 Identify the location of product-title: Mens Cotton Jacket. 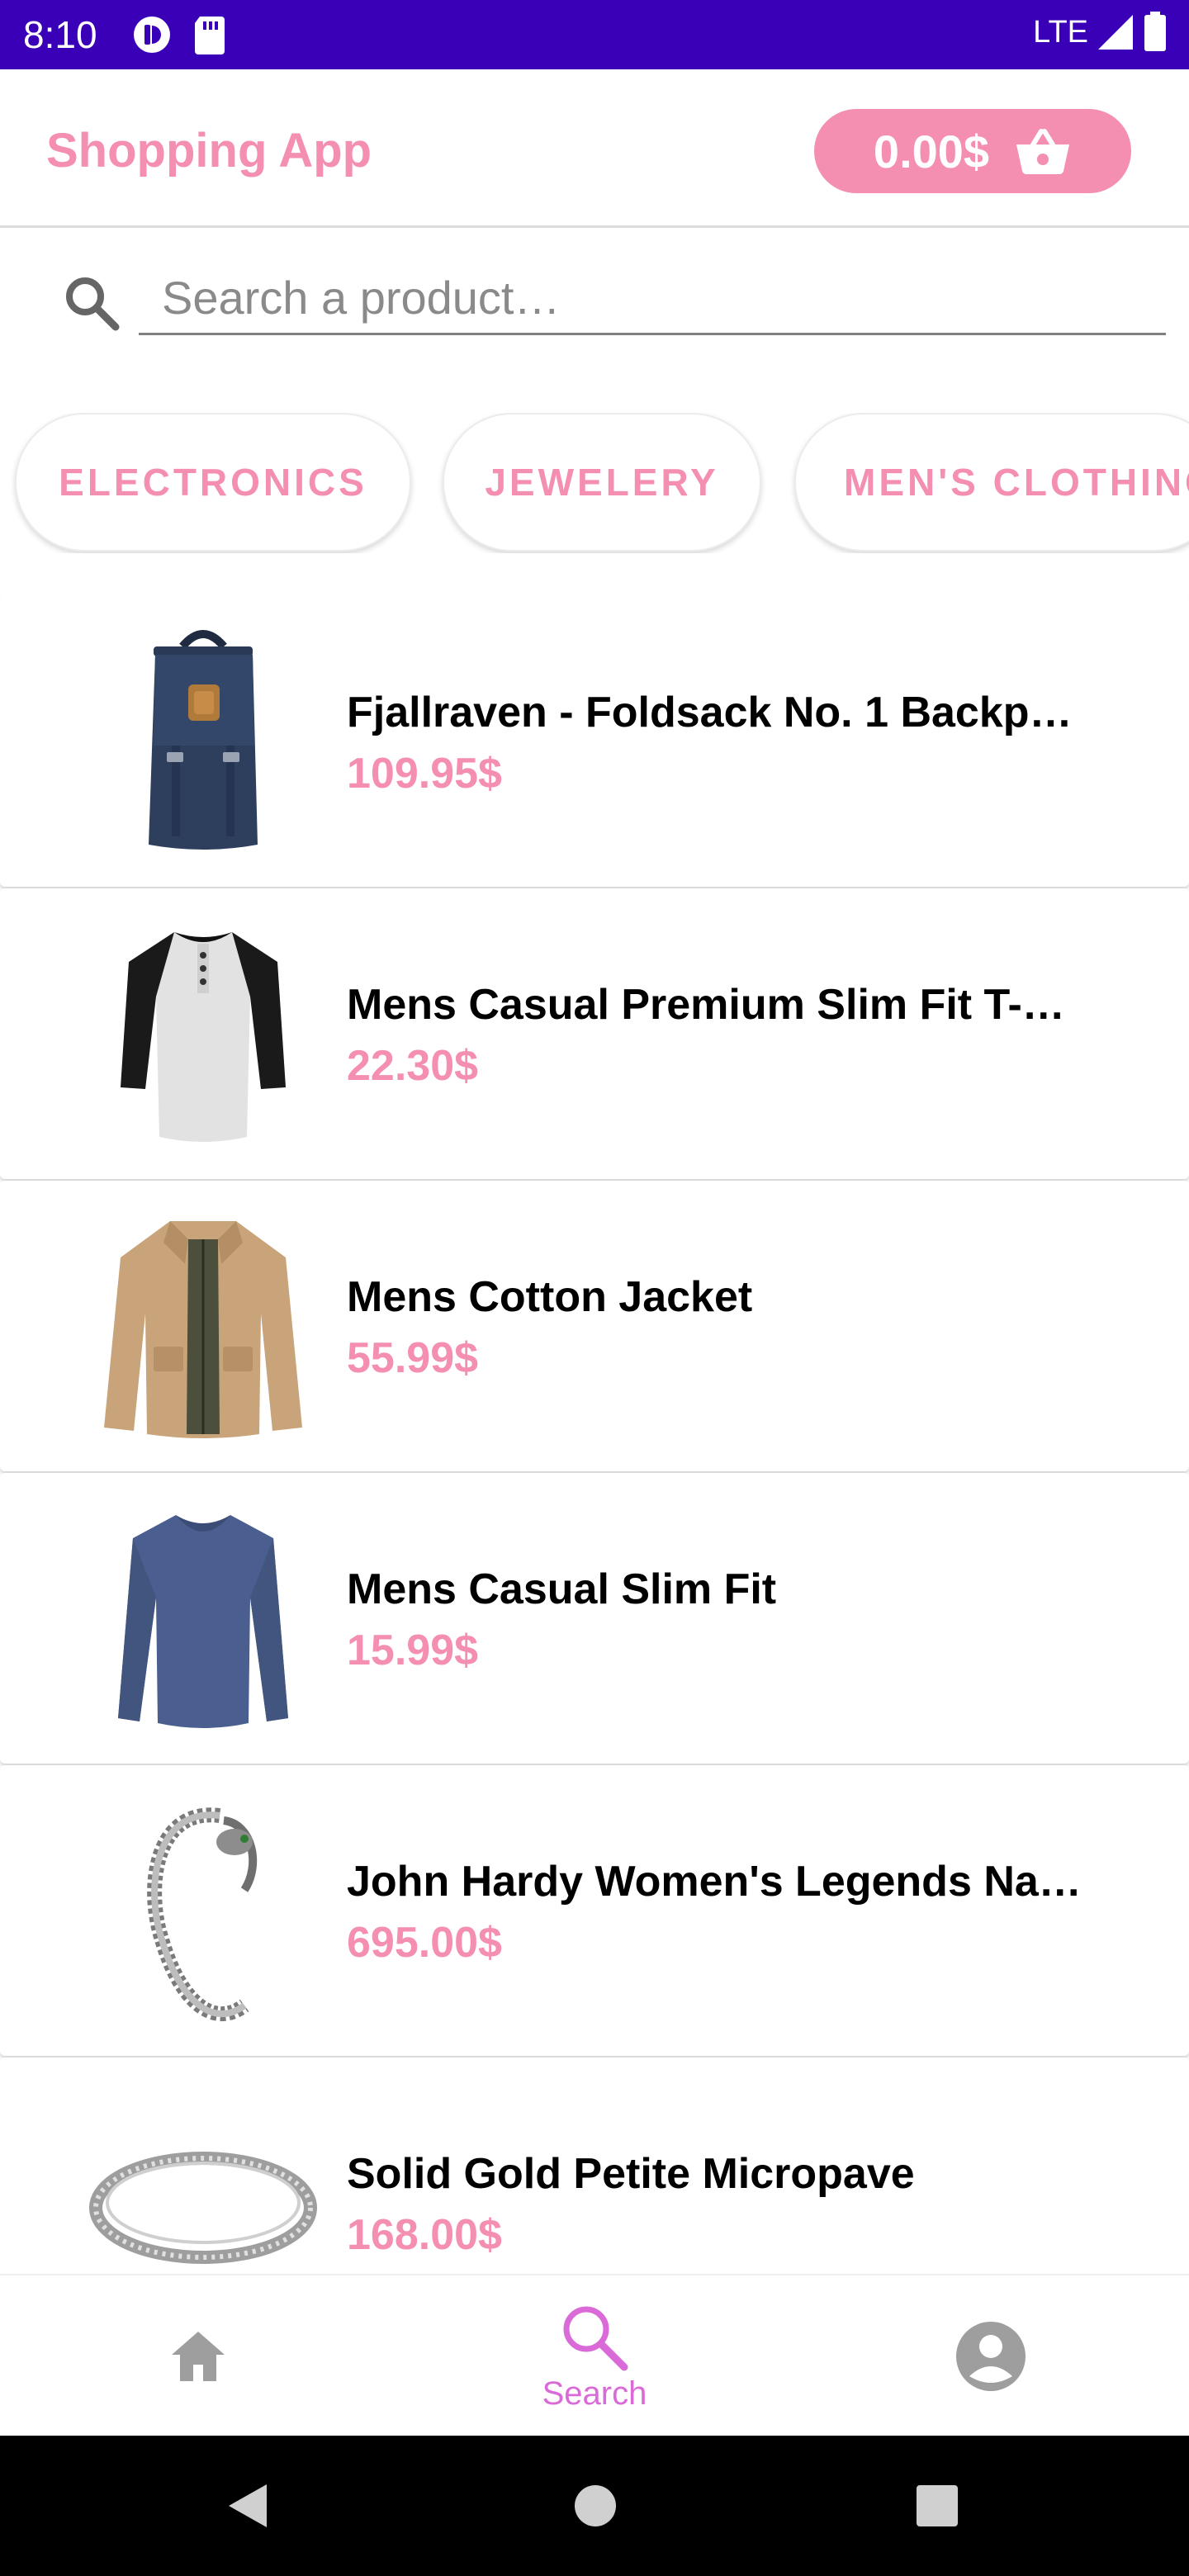
(550, 1297).